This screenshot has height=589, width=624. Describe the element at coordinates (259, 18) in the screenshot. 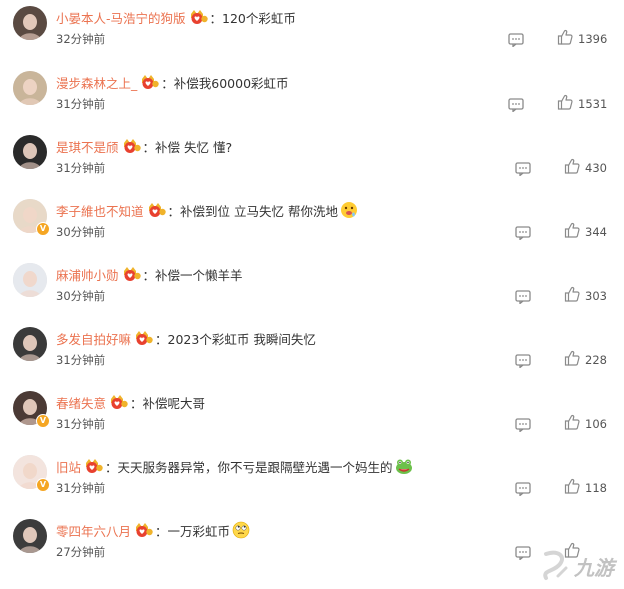

I see `comment-text: 120个彩虹币` at that location.